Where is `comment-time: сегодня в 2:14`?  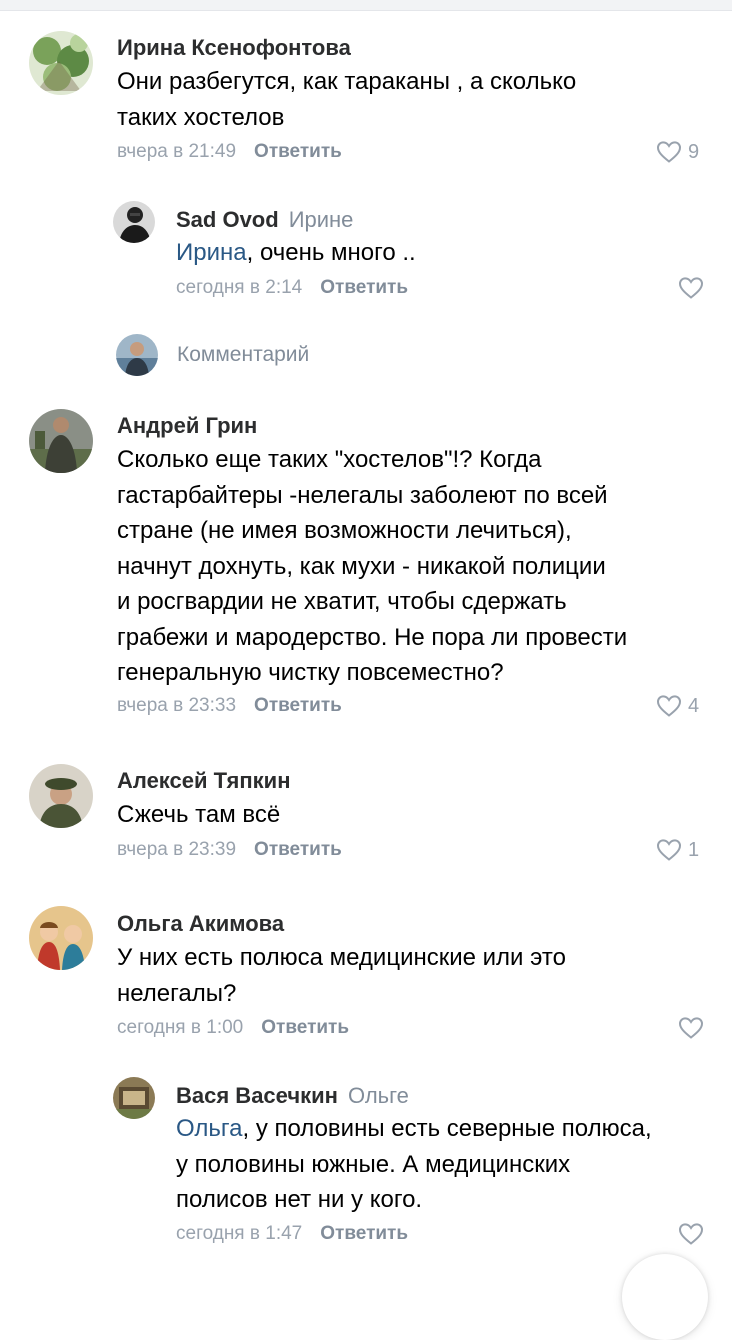 comment-time: сегодня в 2:14 is located at coordinates (239, 287).